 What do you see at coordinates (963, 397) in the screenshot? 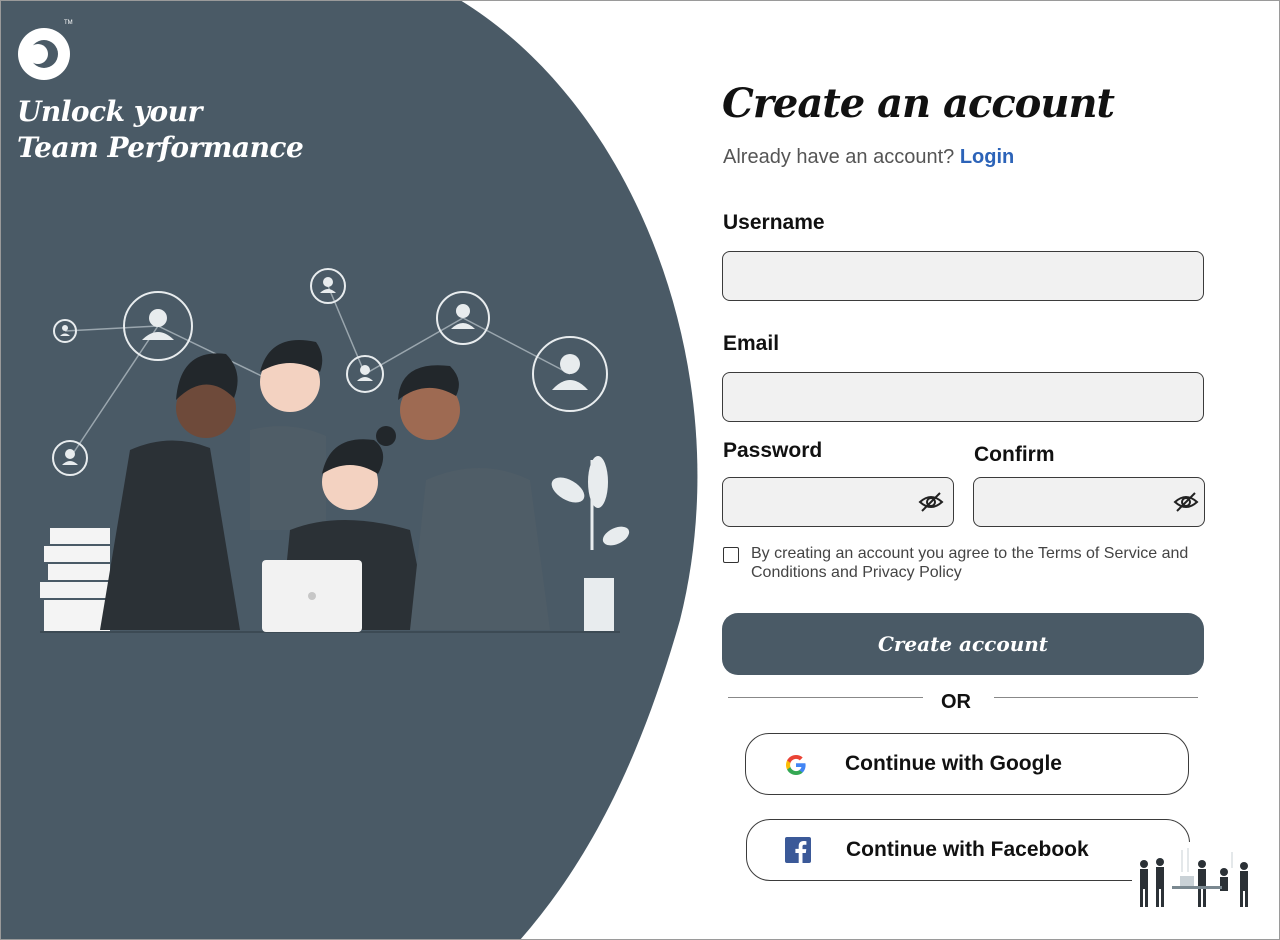
I see `email-input` at bounding box center [963, 397].